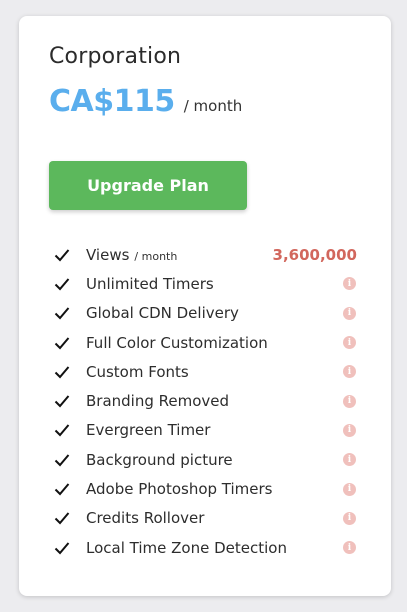  Describe the element at coordinates (205, 254) in the screenshot. I see `feature-views: Views / month 3,600,000` at that location.